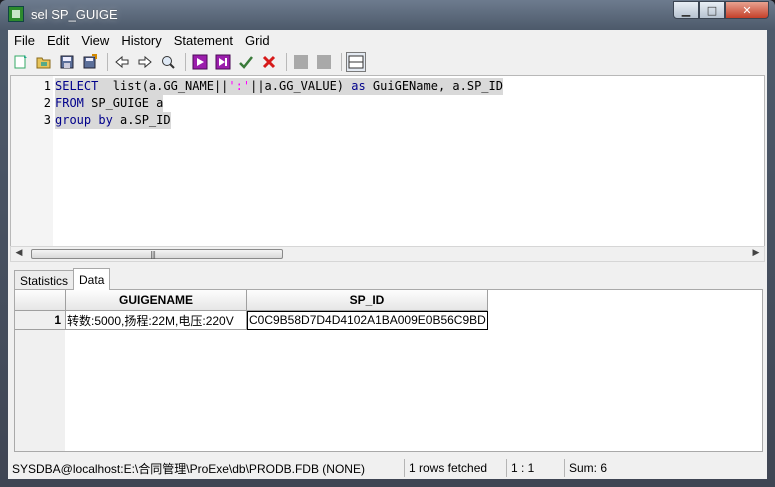 The image size is (775, 487). Describe the element at coordinates (84, 120) in the screenshot. I see `sql-keyword: group by` at that location.